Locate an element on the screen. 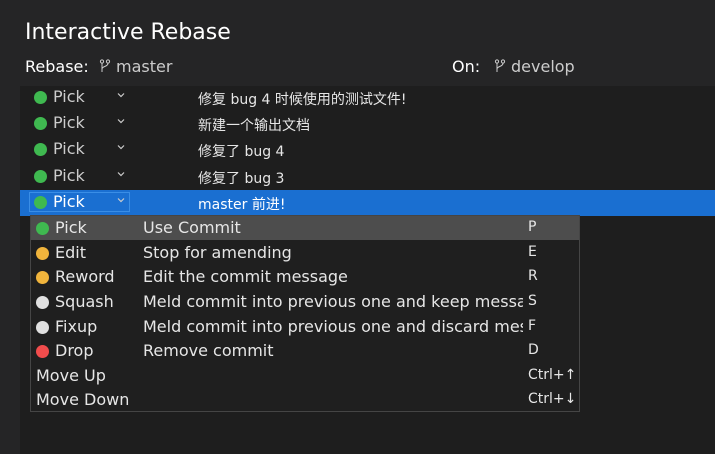  commit-message: 修复了 bug 4 is located at coordinates (241, 152).